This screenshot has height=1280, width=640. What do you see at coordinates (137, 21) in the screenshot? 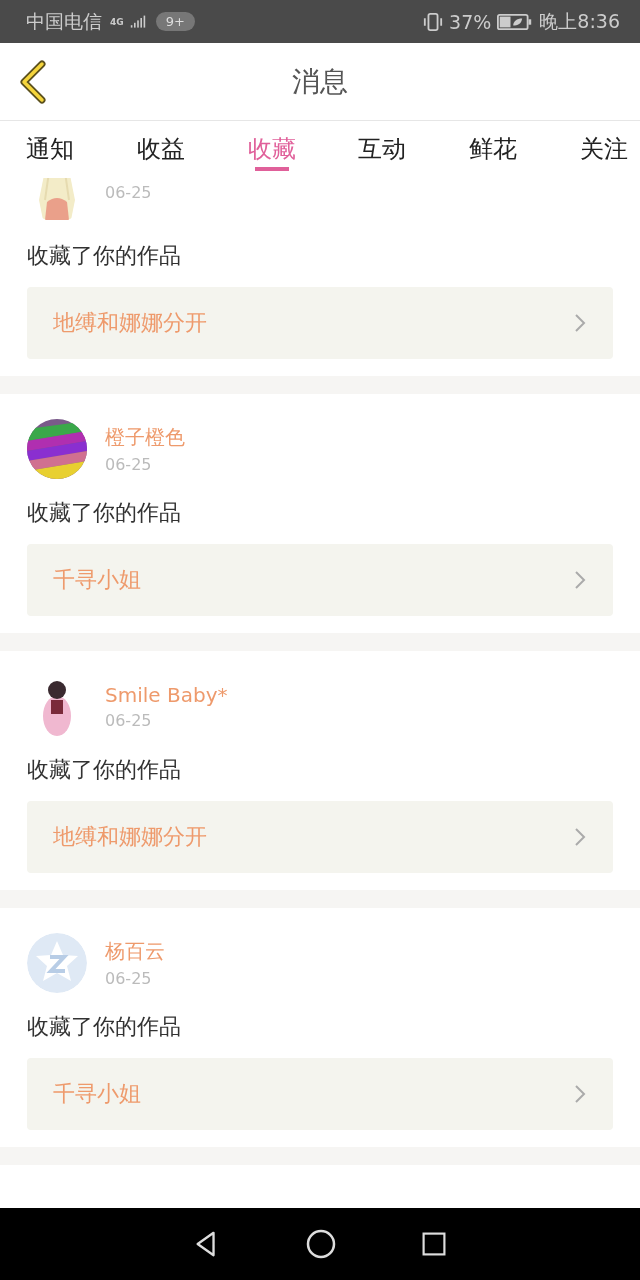
I see `signal-icon` at bounding box center [137, 21].